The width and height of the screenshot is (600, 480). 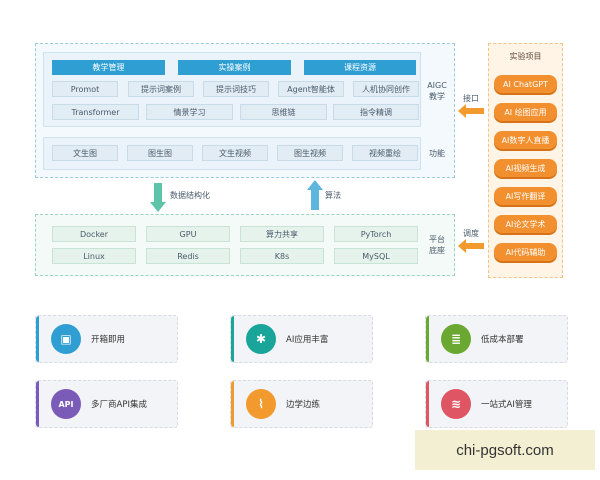 What do you see at coordinates (66, 339) in the screenshot?
I see `box-icon: ▣` at bounding box center [66, 339].